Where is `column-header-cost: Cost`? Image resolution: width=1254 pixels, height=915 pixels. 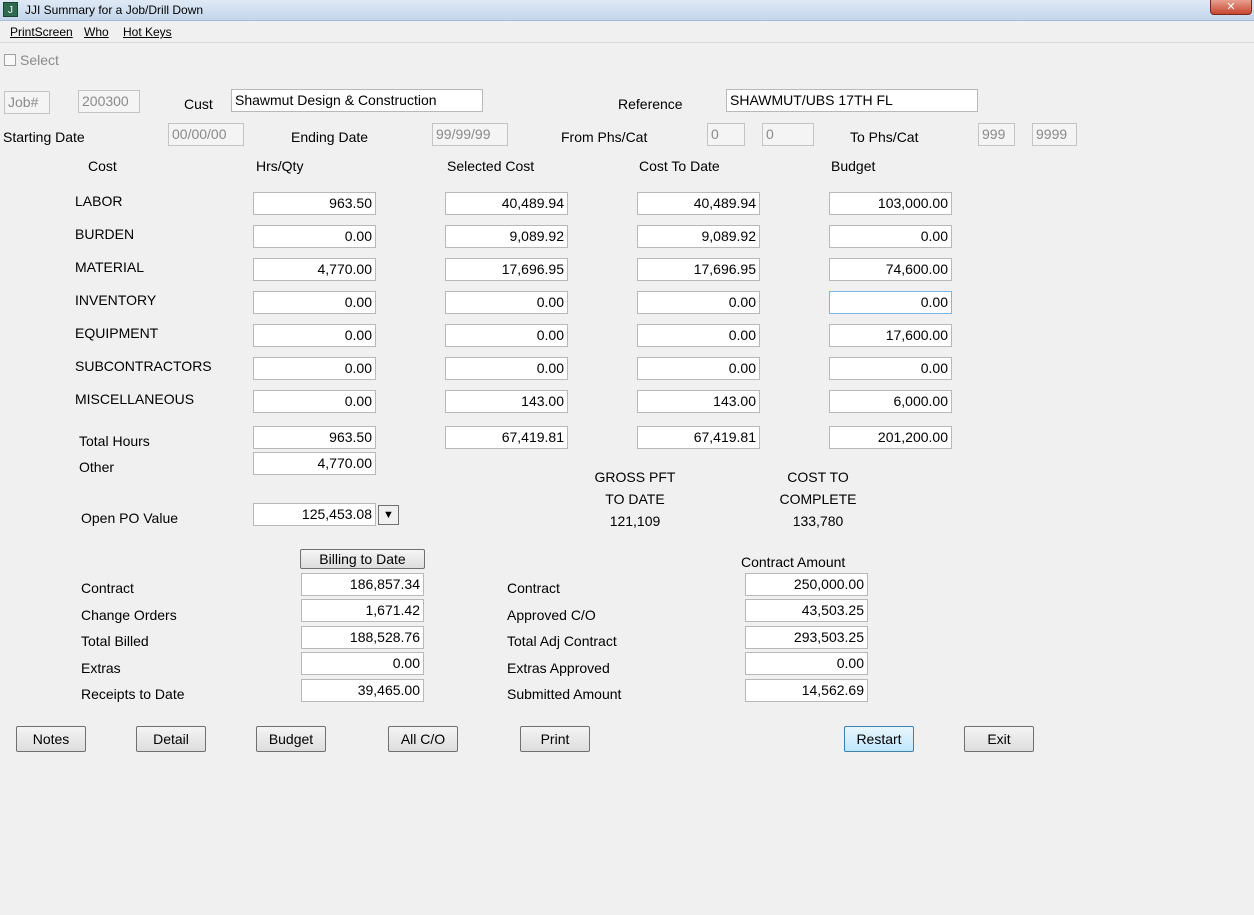
column-header-cost: Cost is located at coordinates (102, 166).